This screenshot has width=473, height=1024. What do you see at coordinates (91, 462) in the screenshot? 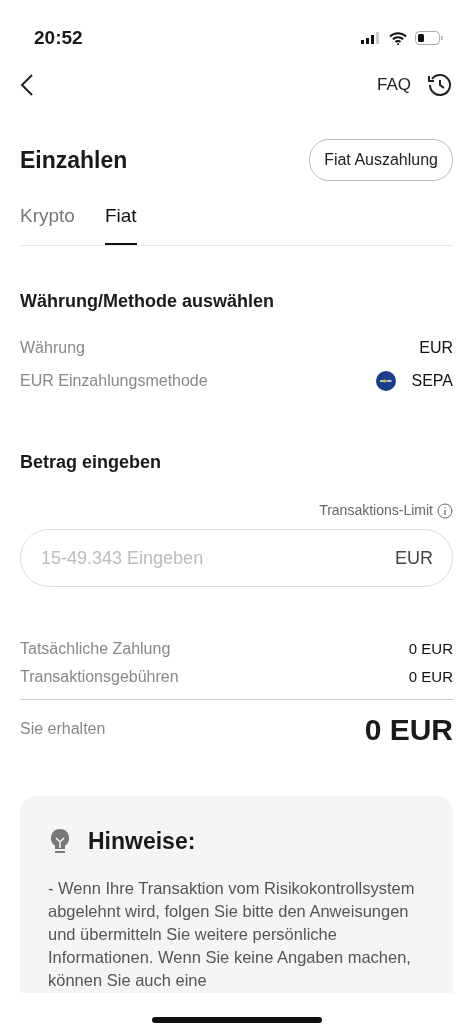
I see `section-title: Betrag eingeben` at bounding box center [91, 462].